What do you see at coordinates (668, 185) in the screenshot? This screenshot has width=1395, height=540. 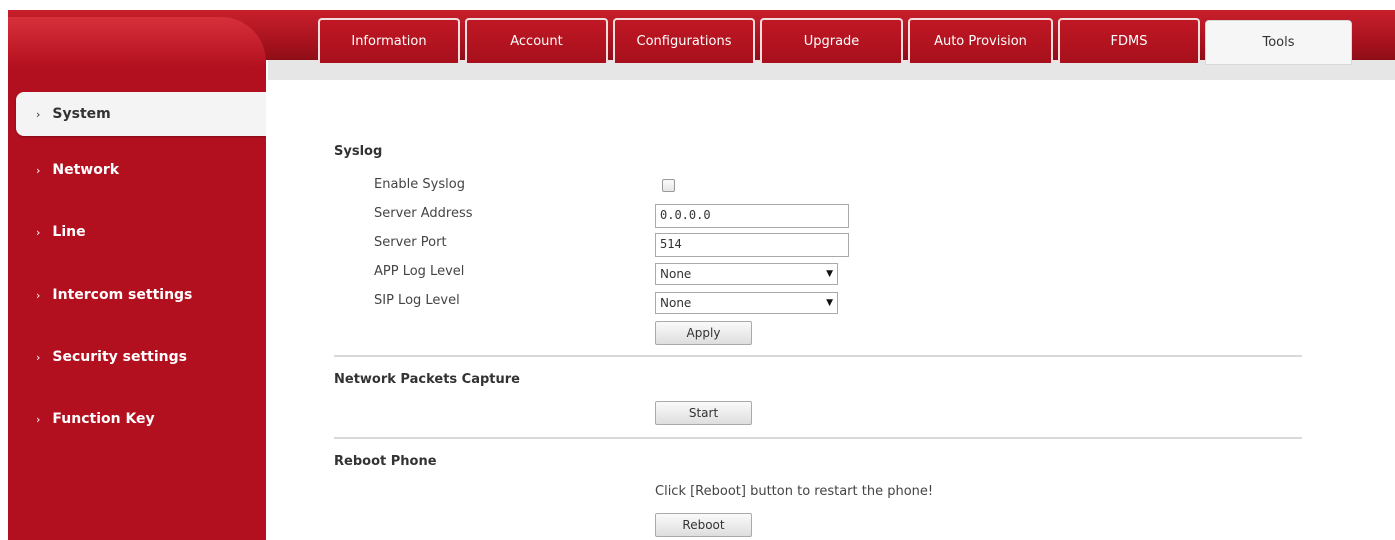 I see `enable-syslog-checkbox` at bounding box center [668, 185].